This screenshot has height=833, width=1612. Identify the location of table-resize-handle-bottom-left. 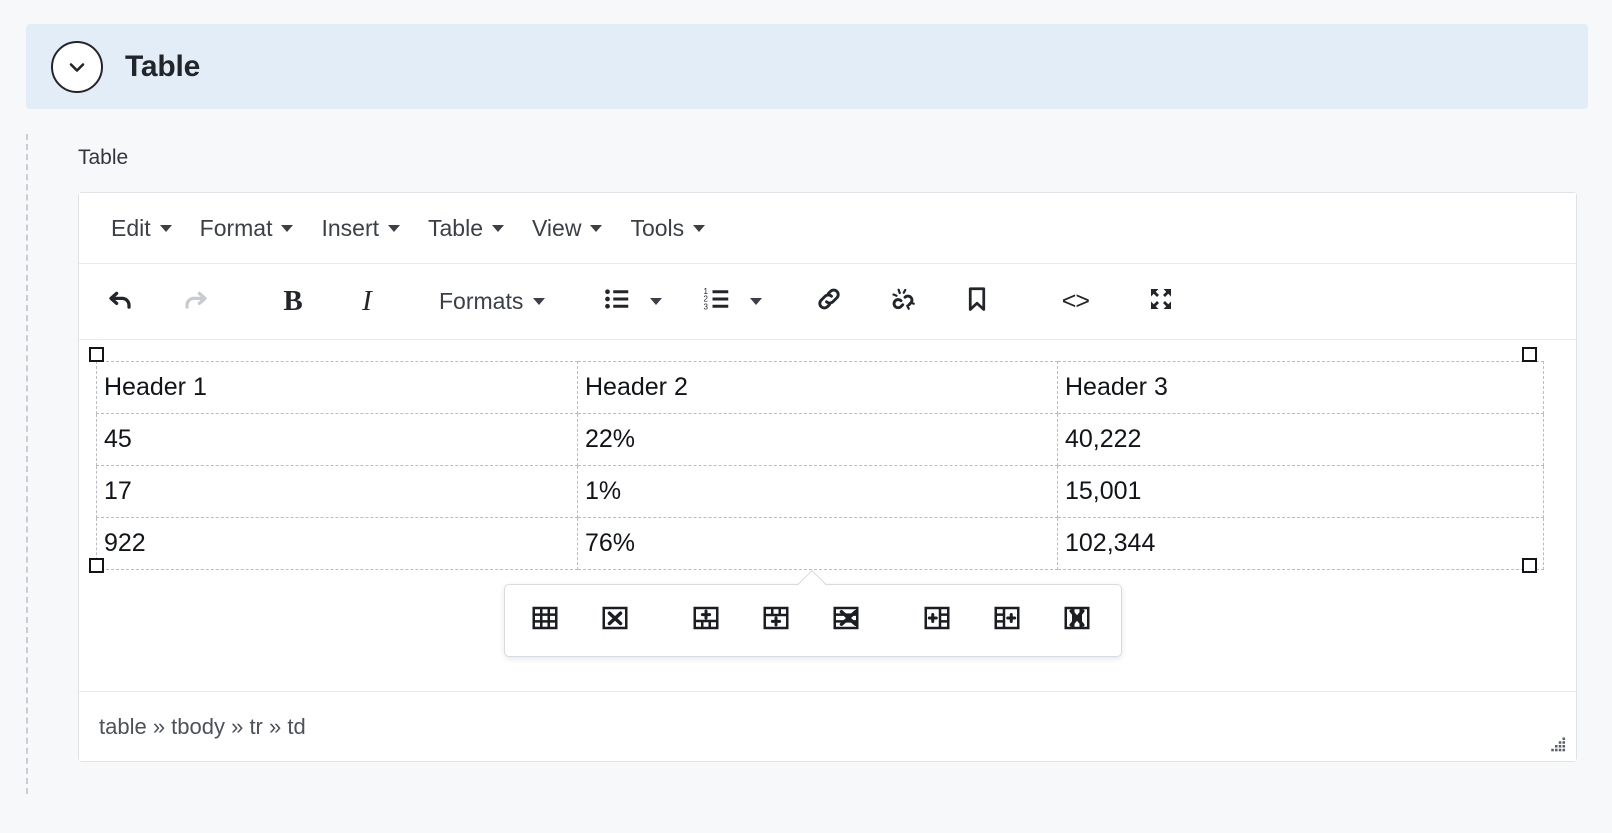
(96, 565).